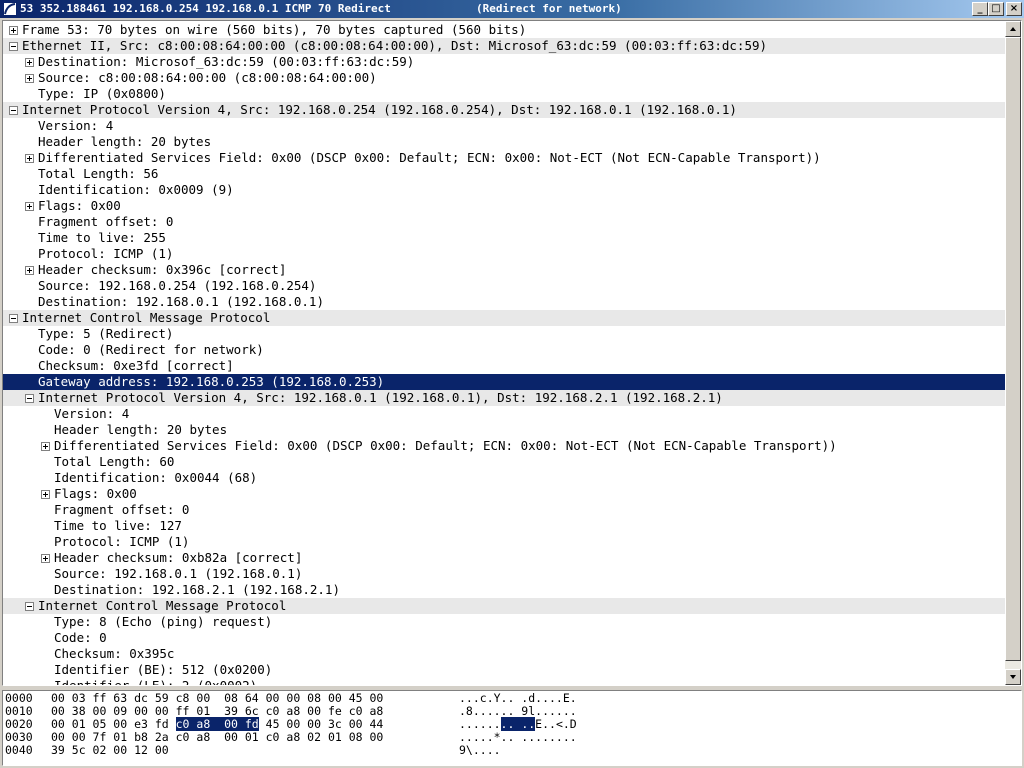 This screenshot has width=1024, height=768. Describe the element at coordinates (504, 334) in the screenshot. I see `tree-row: Type: 5 (Redirect)` at that location.